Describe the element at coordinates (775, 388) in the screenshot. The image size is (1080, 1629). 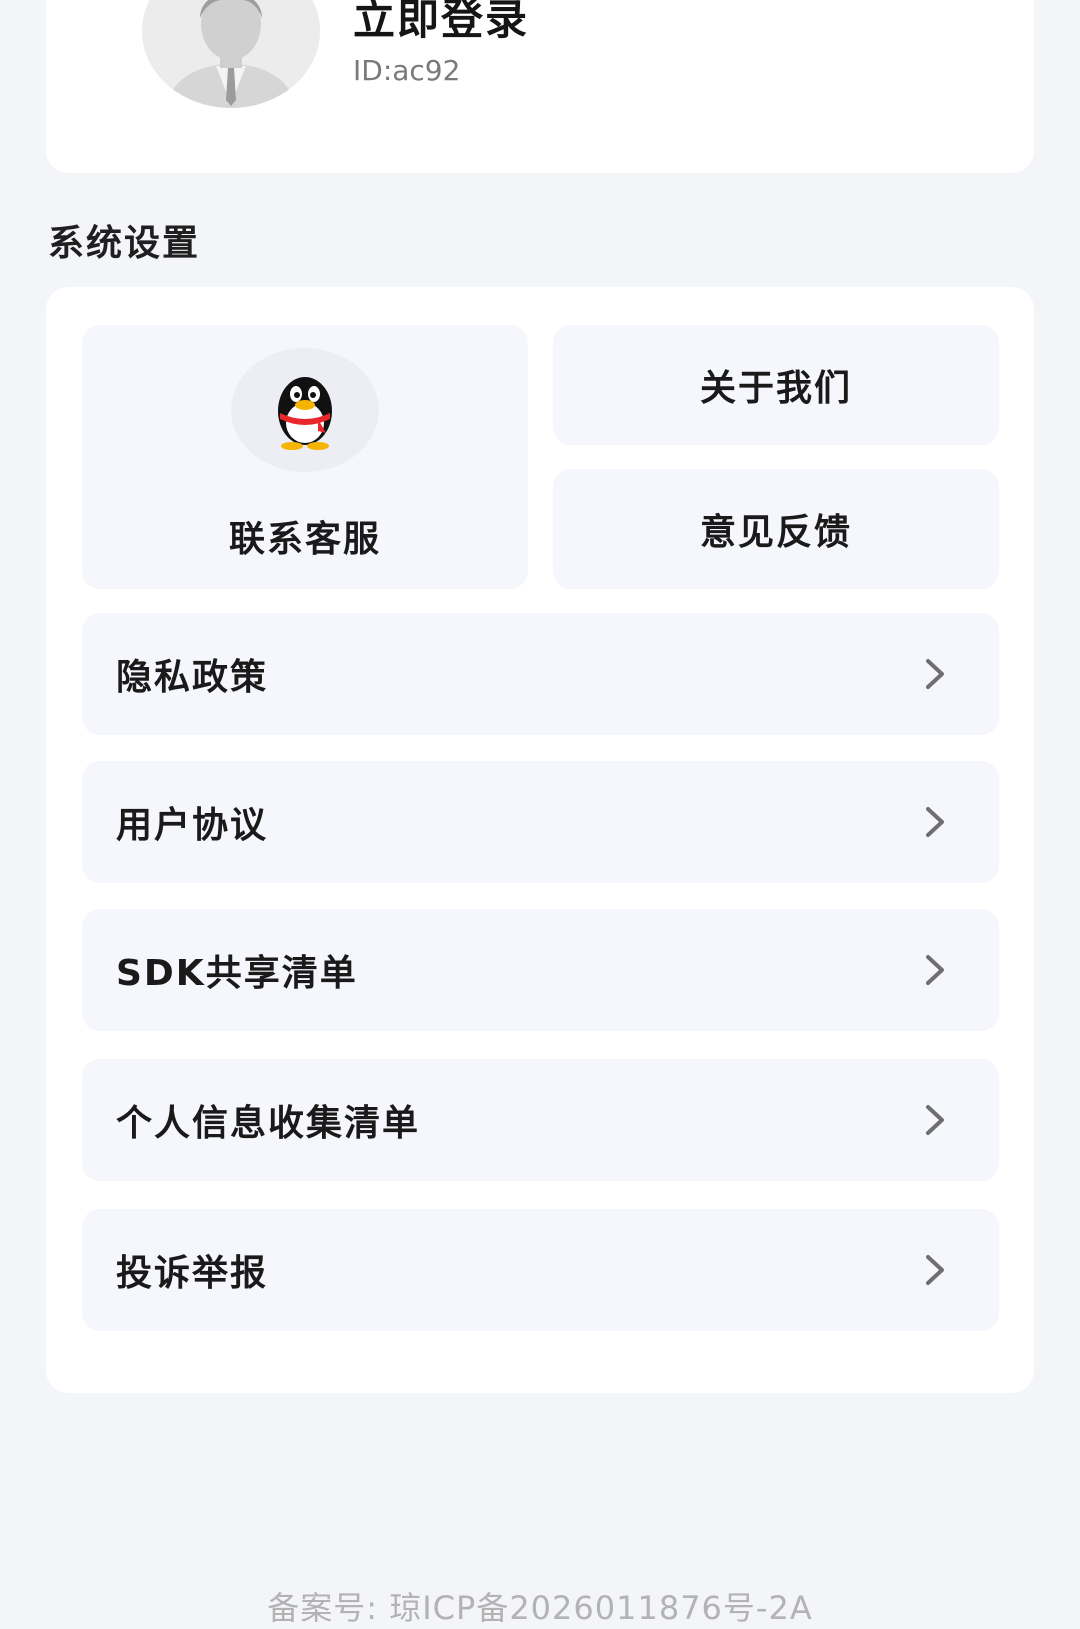
I see `about-us-label: 关于我们` at that location.